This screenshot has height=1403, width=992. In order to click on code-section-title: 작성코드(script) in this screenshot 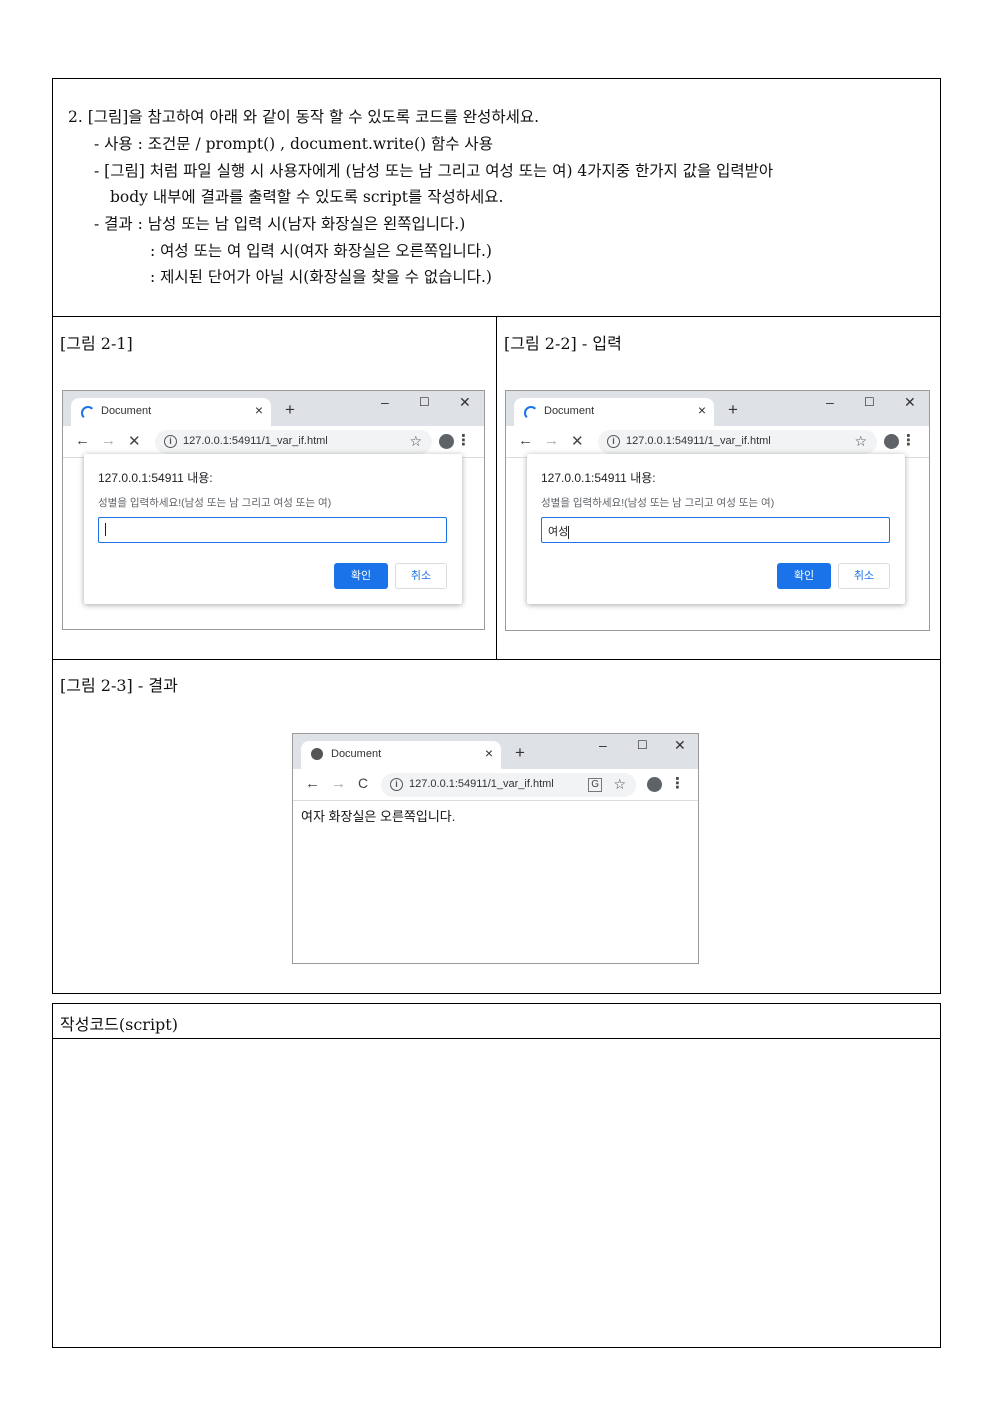, I will do `click(119, 1024)`.